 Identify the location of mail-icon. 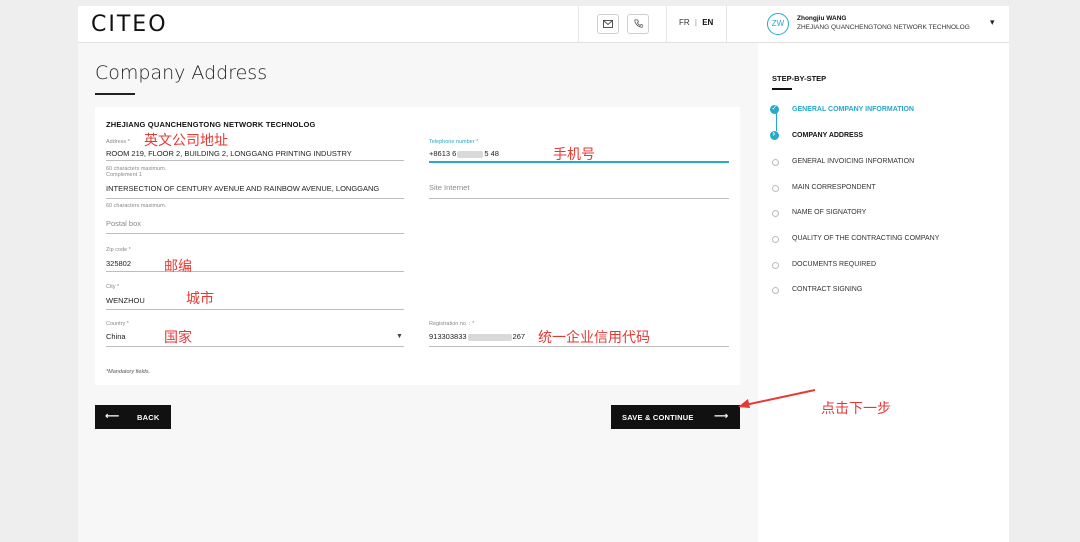
(608, 24).